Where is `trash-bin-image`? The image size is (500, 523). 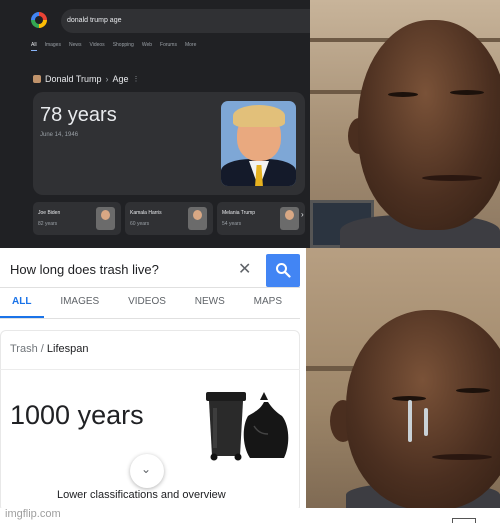
trash-bin-image is located at coordinates (247, 423).